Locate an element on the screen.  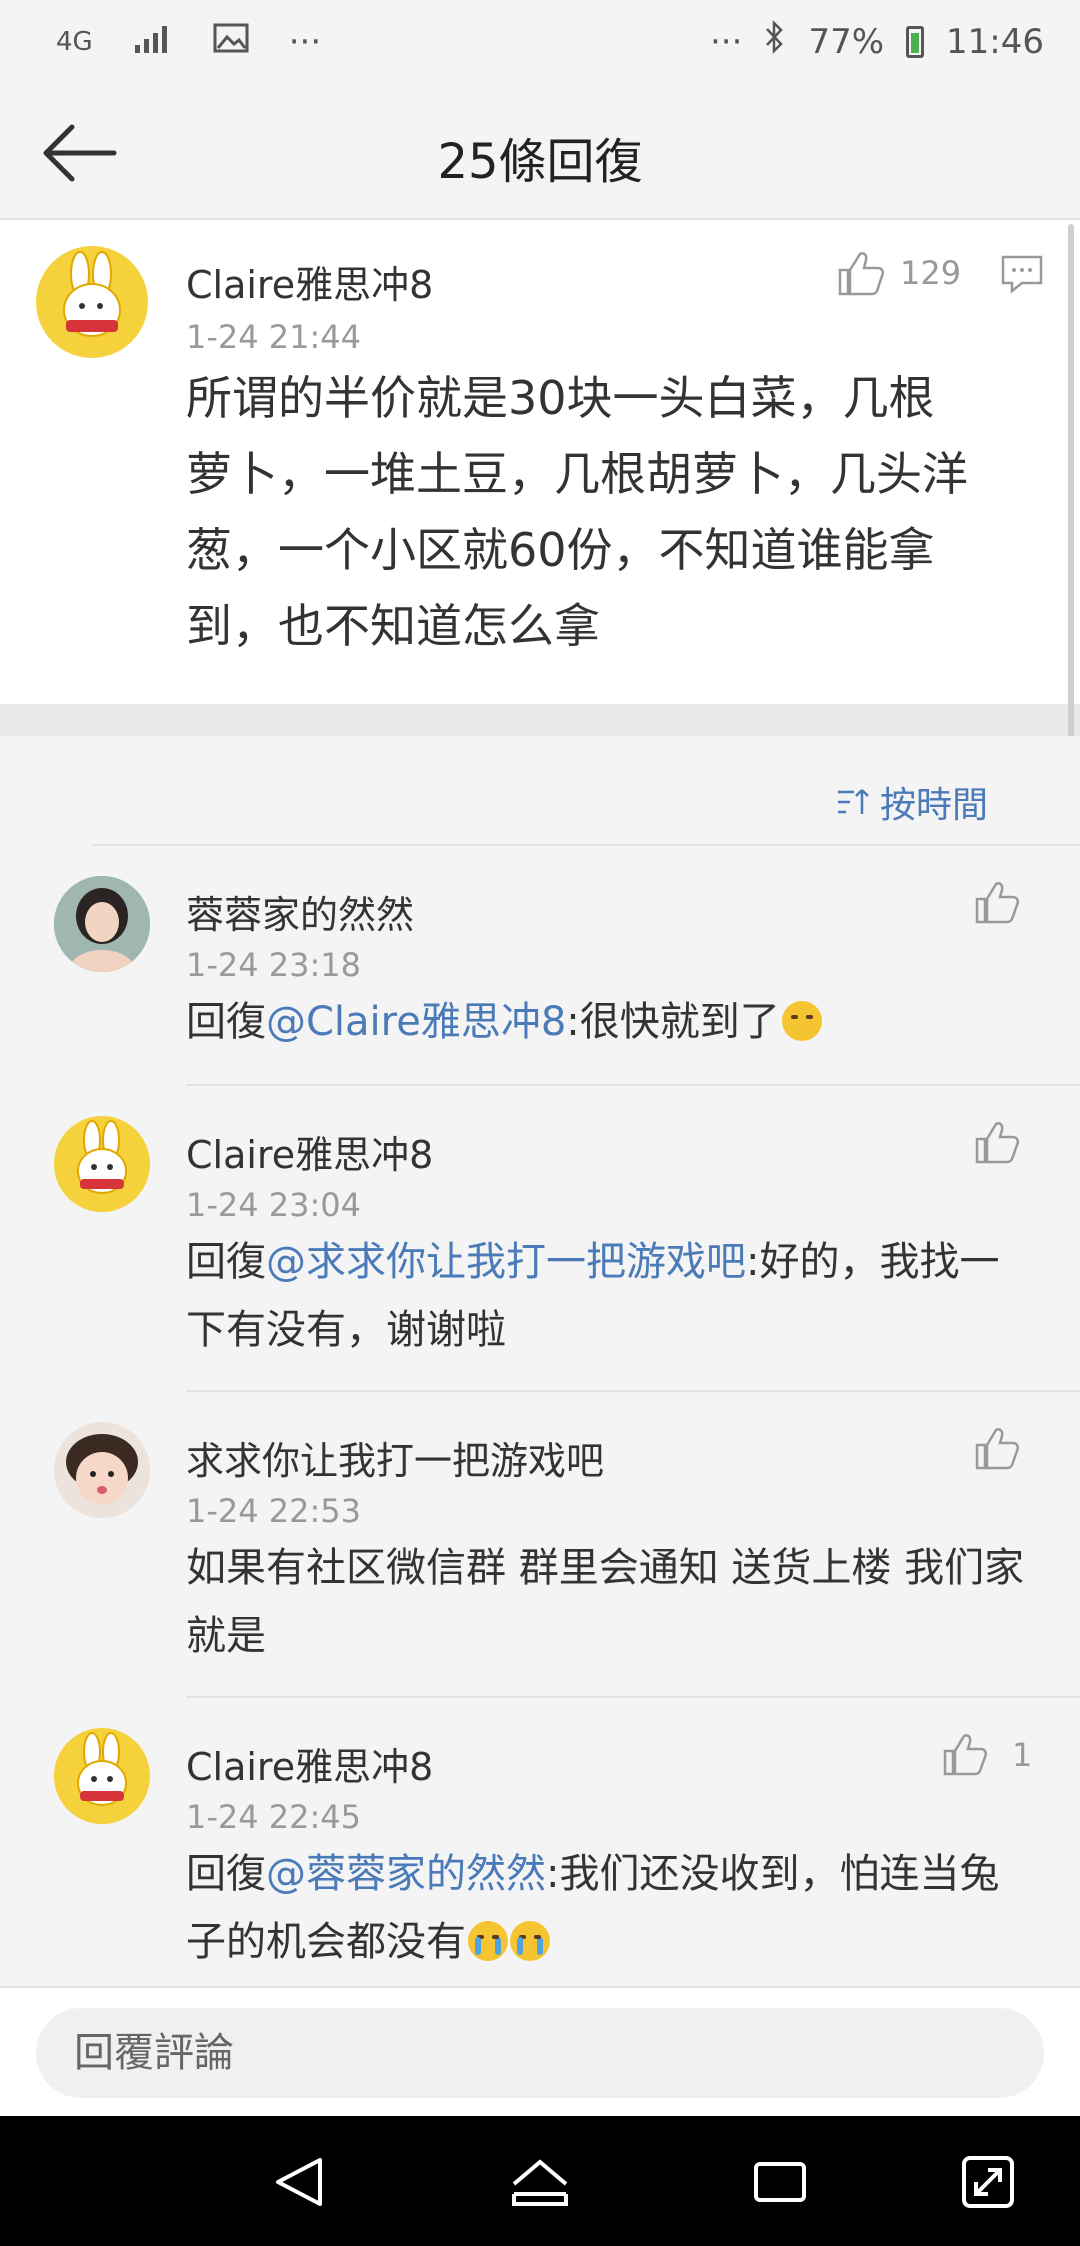
rotate-screen-icon is located at coordinates (988, 2182).